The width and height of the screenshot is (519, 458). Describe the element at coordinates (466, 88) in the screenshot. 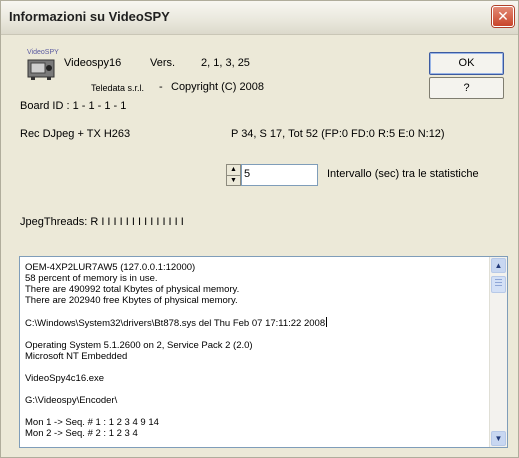

I see `help-button: ?` at that location.